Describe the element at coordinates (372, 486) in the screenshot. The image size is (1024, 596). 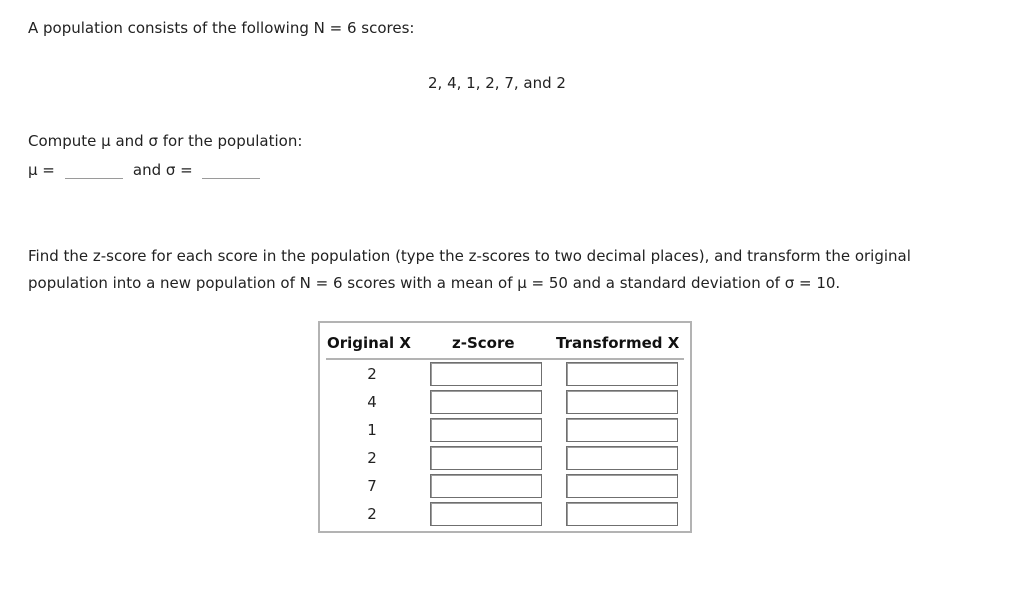
I see `original-x-value: 7` at that location.